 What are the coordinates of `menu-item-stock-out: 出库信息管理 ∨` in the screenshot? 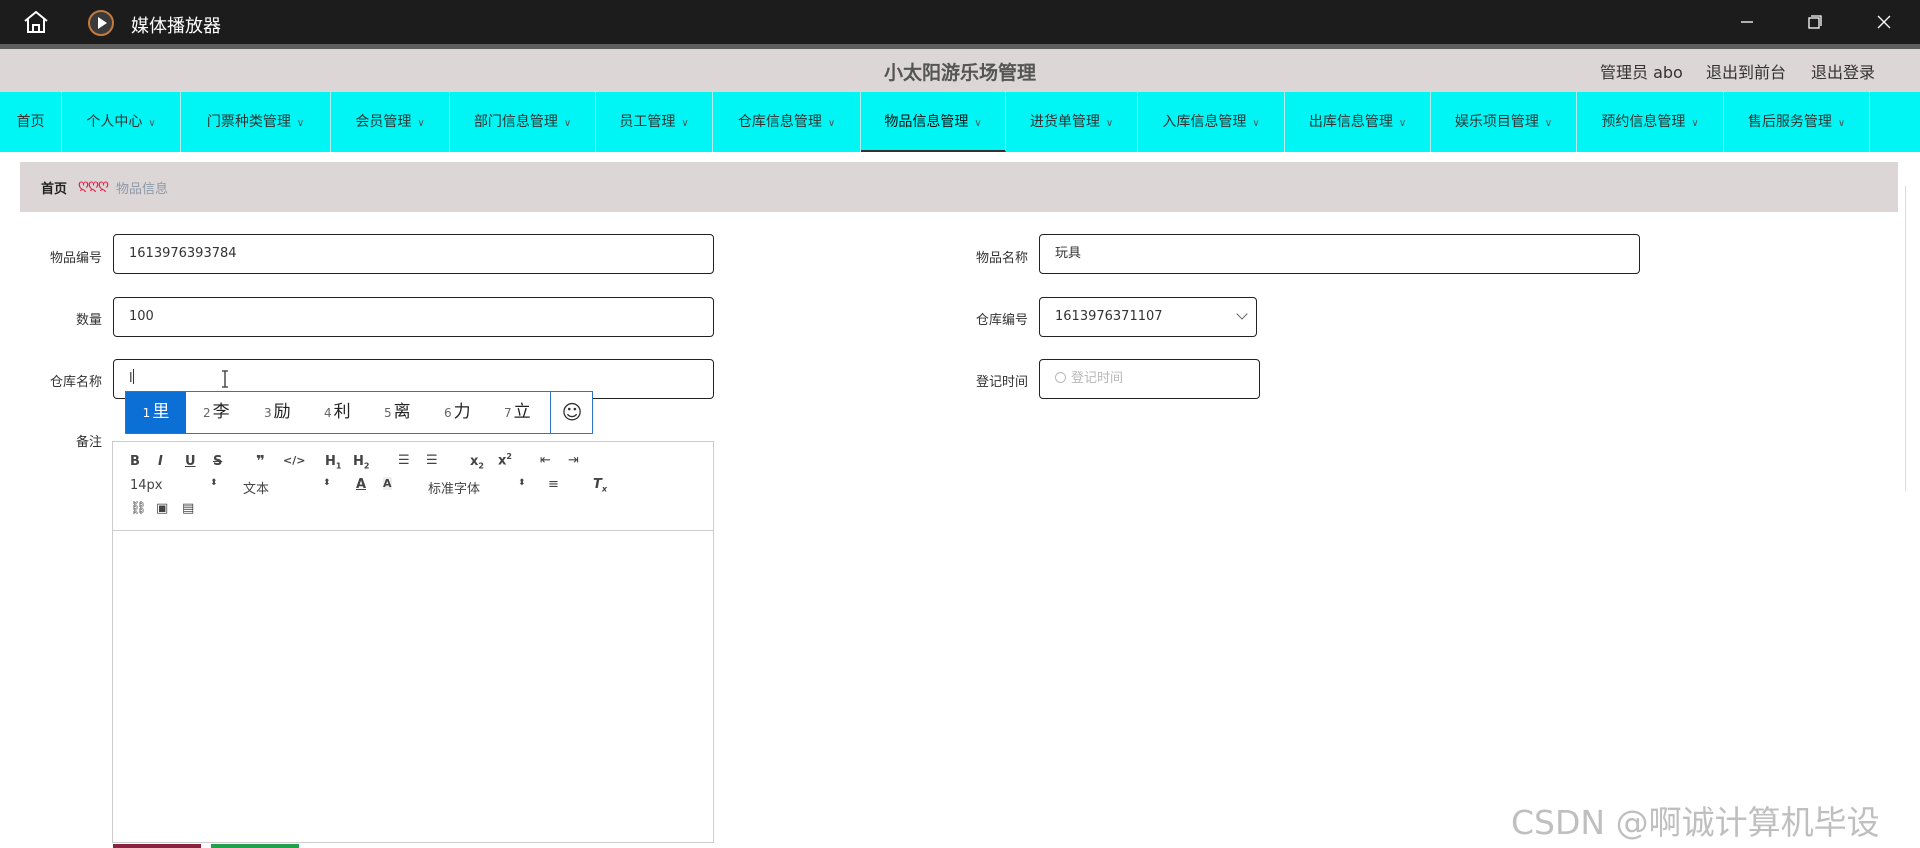 It's located at (1358, 122).